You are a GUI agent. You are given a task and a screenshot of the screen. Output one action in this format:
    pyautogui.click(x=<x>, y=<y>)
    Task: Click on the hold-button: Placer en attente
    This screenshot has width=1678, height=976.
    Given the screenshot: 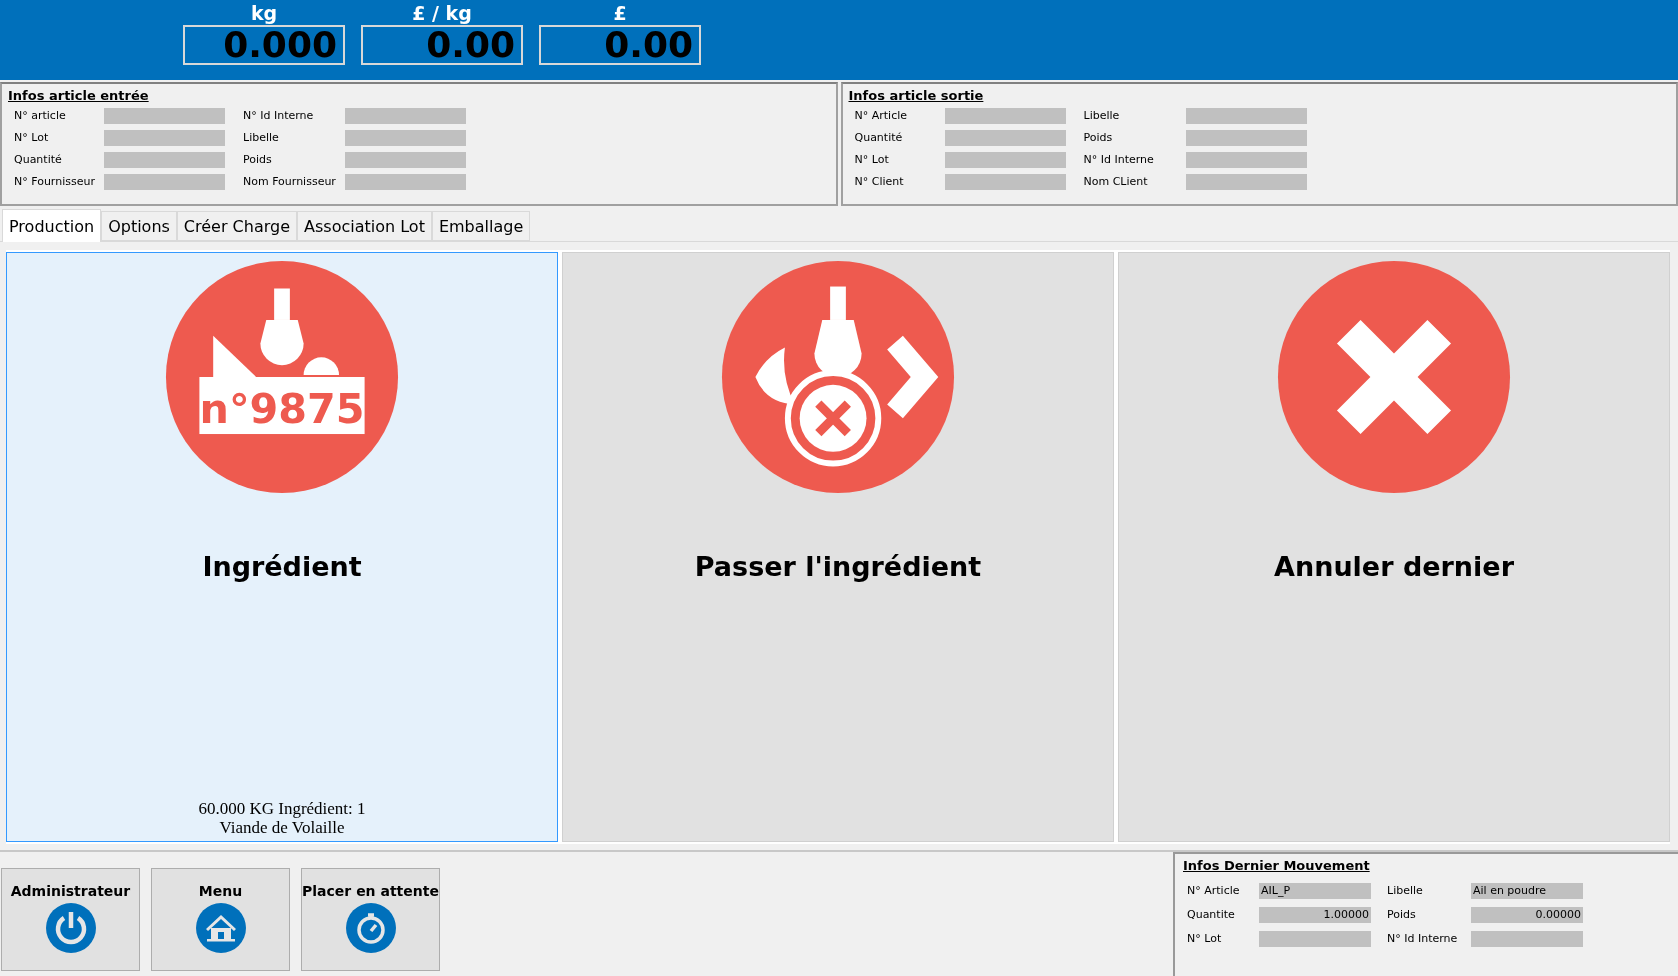 What is the action you would take?
    pyautogui.click(x=370, y=919)
    